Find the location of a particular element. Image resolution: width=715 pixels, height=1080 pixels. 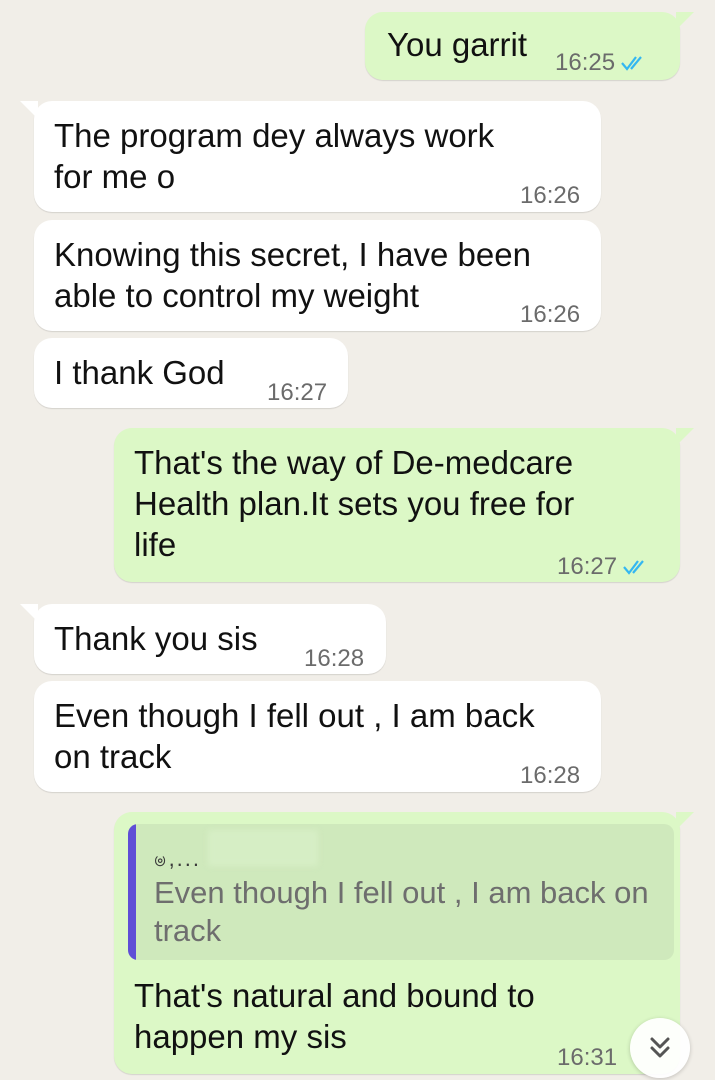

scroll-to-bottom-button is located at coordinates (660, 1048).